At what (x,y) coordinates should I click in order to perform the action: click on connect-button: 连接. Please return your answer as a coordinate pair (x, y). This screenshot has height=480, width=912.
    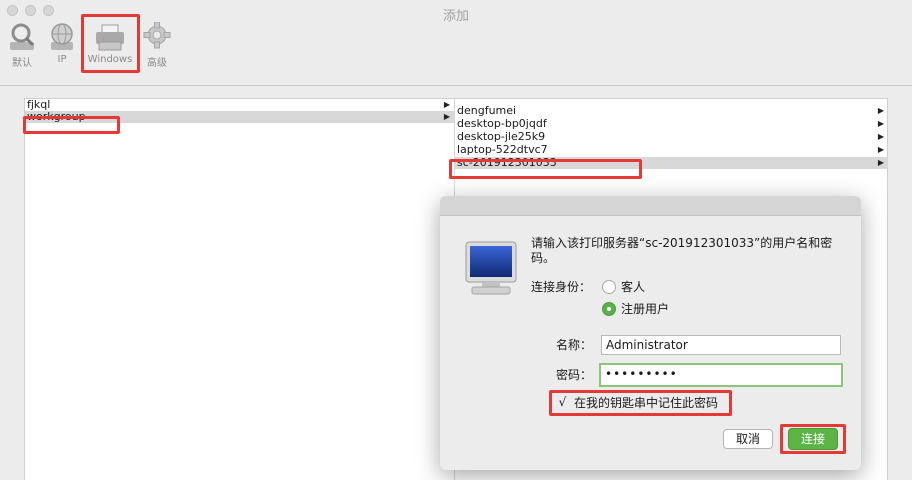
    Looking at the image, I should click on (813, 439).